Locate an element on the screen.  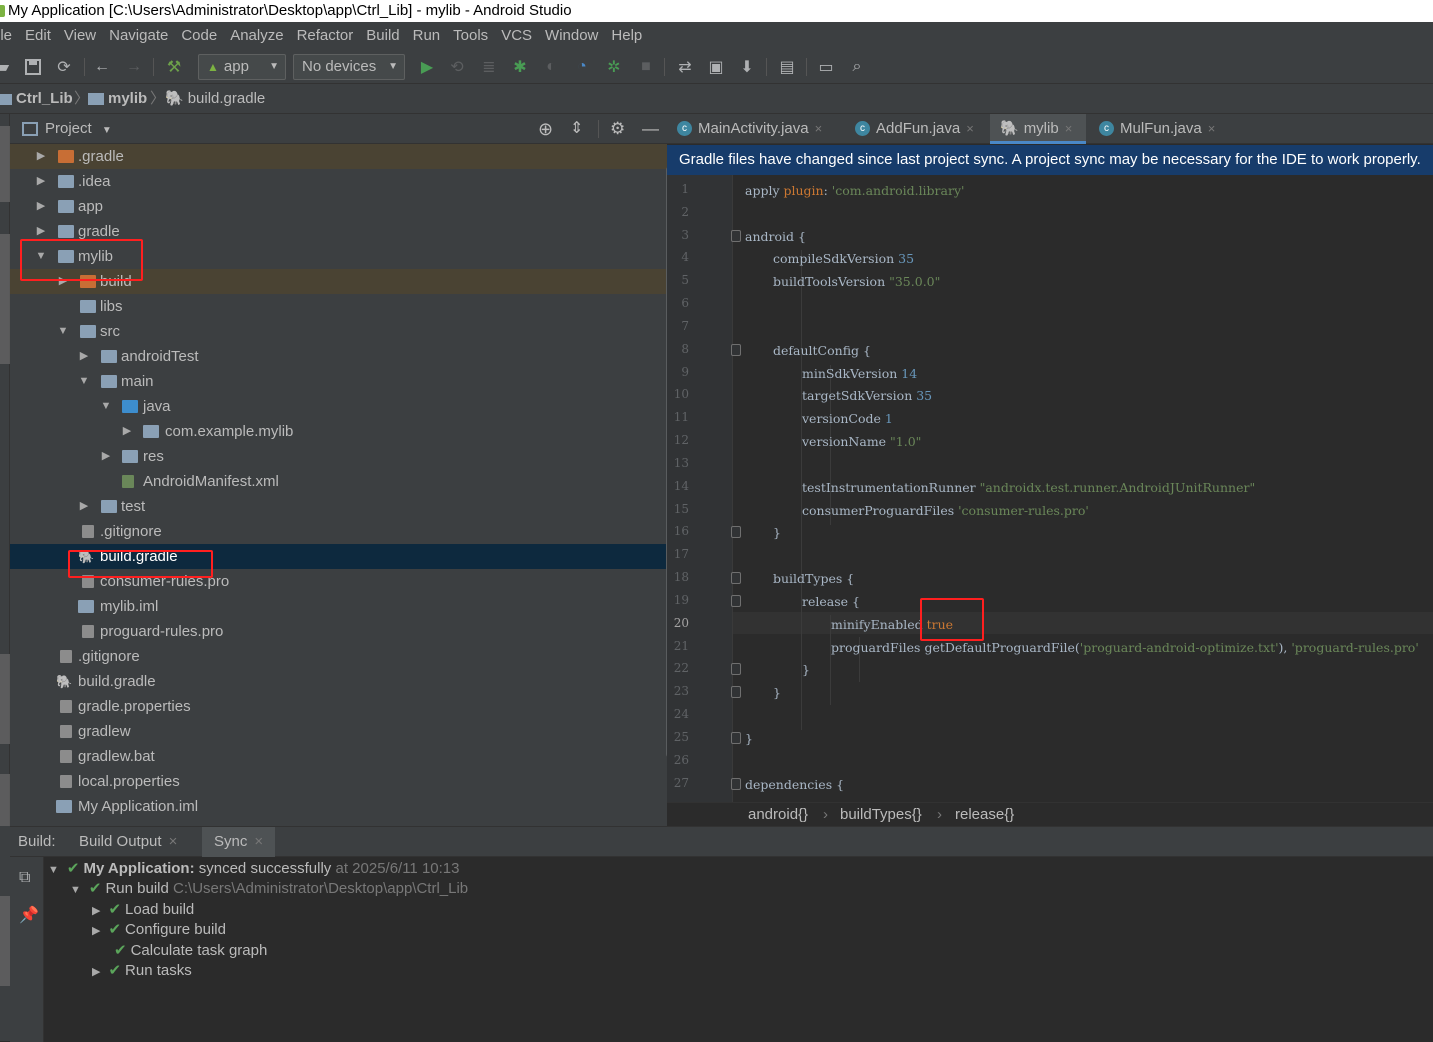
tree-item-proguard-rules: proguard-rules.pro is located at coordinates (338, 631).